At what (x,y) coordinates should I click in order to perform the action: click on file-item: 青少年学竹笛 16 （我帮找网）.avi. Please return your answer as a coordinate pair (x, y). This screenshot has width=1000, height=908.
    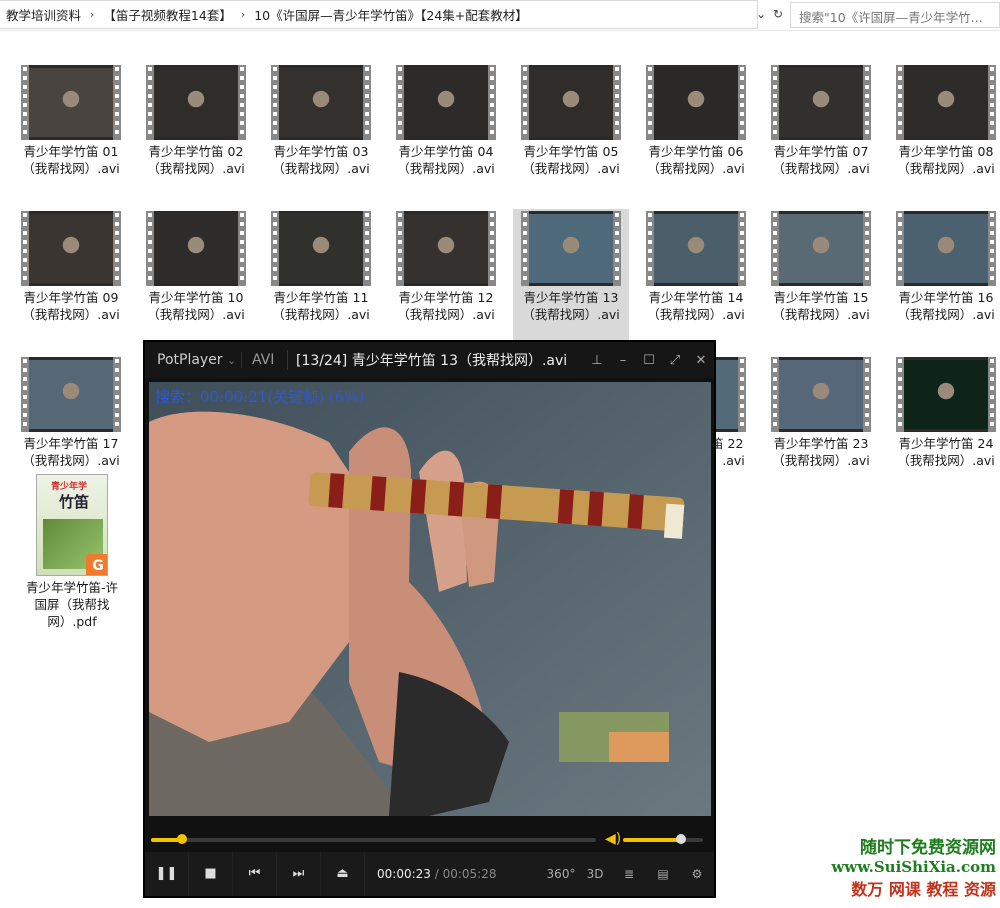
    Looking at the image, I should click on (944, 281).